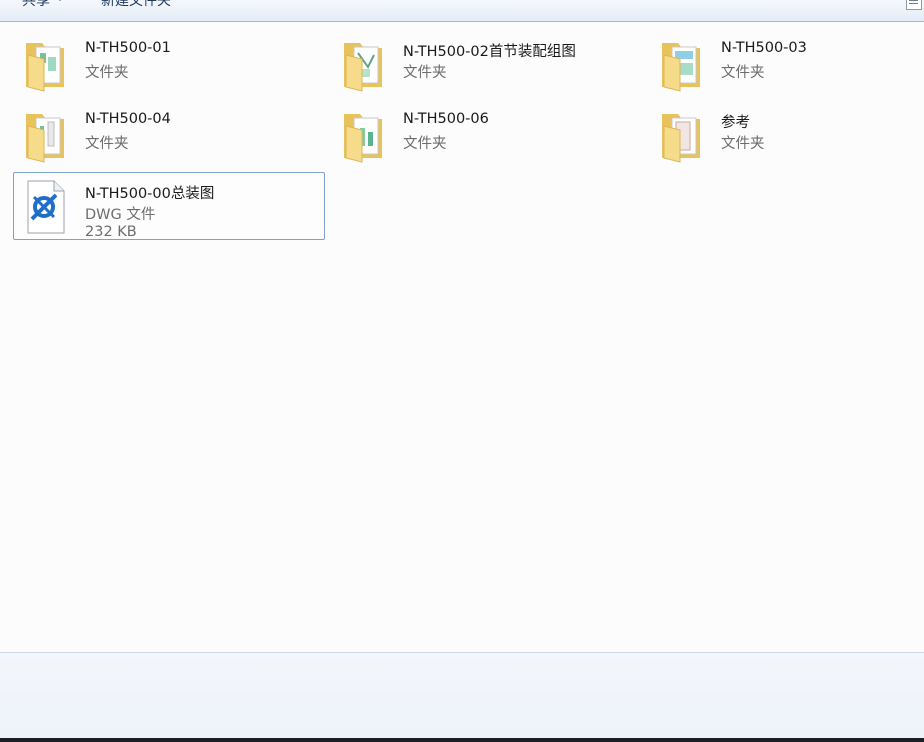 This screenshot has width=924, height=742. Describe the element at coordinates (169, 135) in the screenshot. I see `file-item-folder: N-TH500-04 文件夹` at that location.